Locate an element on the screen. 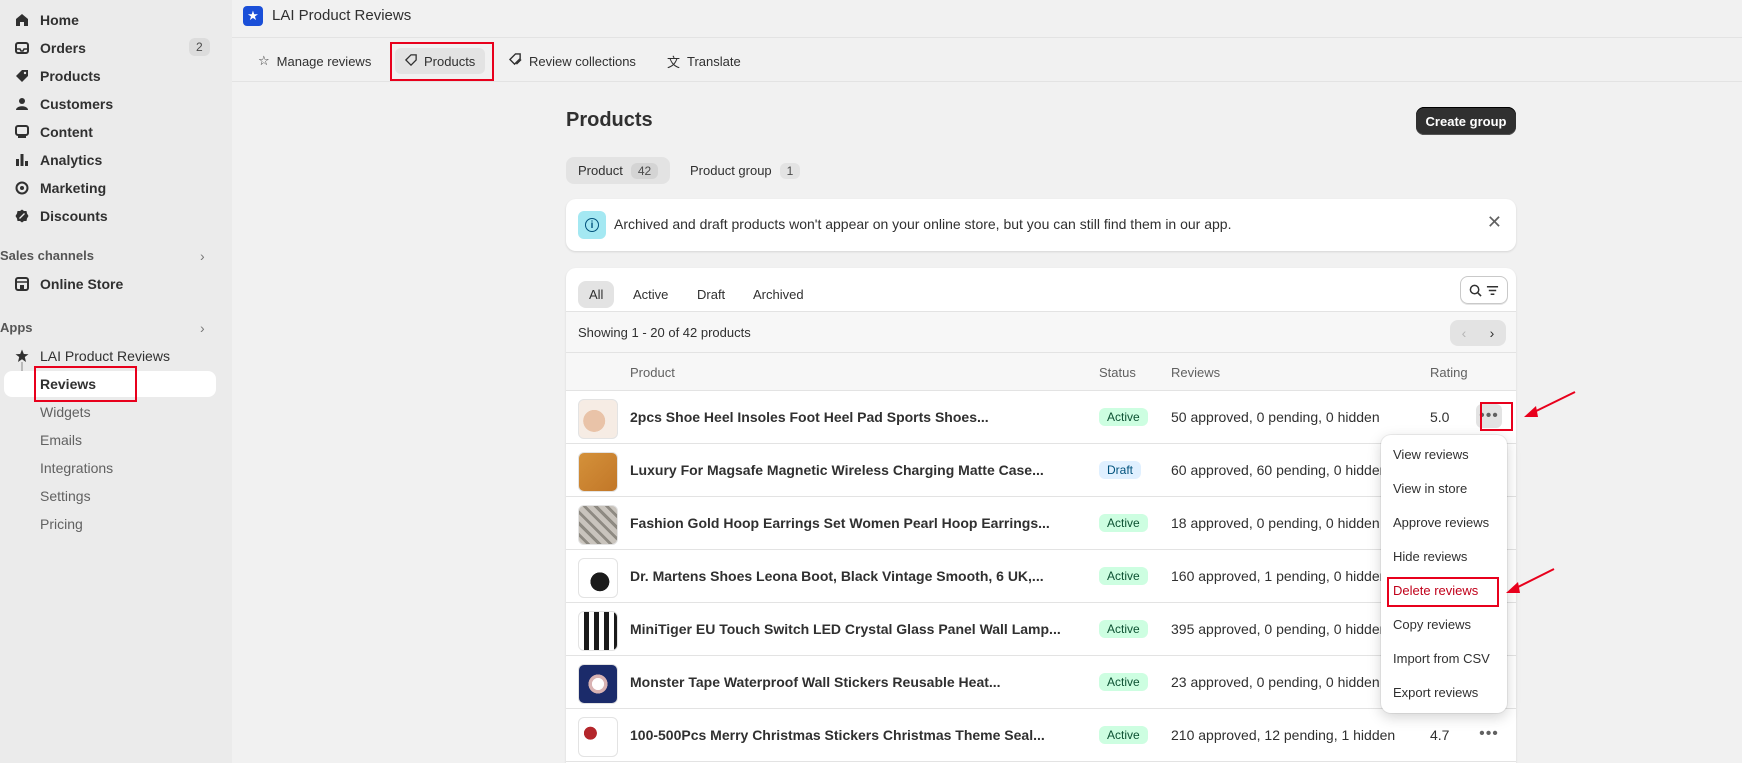  home-icon is located at coordinates (22, 20).